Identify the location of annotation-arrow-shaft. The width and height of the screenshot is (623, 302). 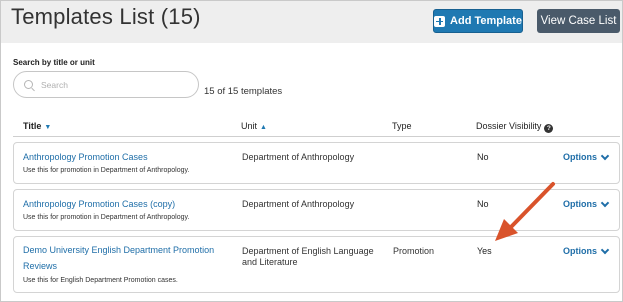
(532, 205).